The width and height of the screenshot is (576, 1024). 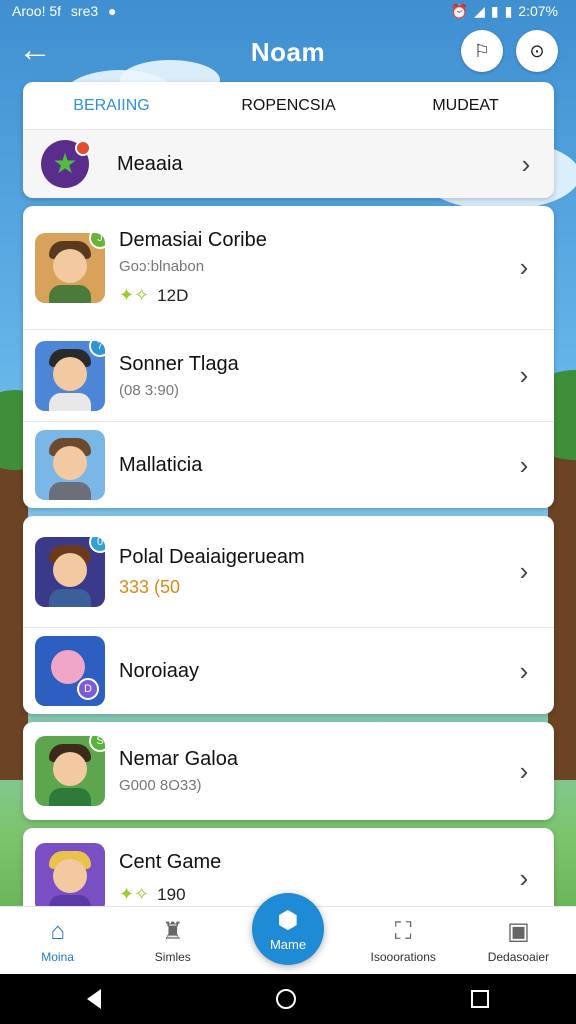 I want to click on nav-isooorations-label: Isooorations, so click(x=403, y=956).